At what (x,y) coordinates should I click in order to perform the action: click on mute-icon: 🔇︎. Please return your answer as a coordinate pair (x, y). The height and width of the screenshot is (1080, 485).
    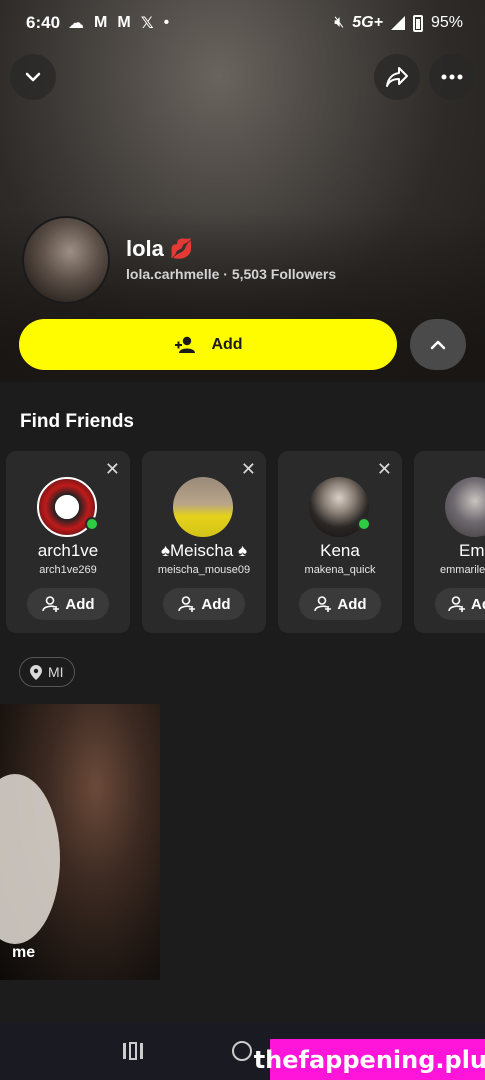
    Looking at the image, I should click on (339, 22).